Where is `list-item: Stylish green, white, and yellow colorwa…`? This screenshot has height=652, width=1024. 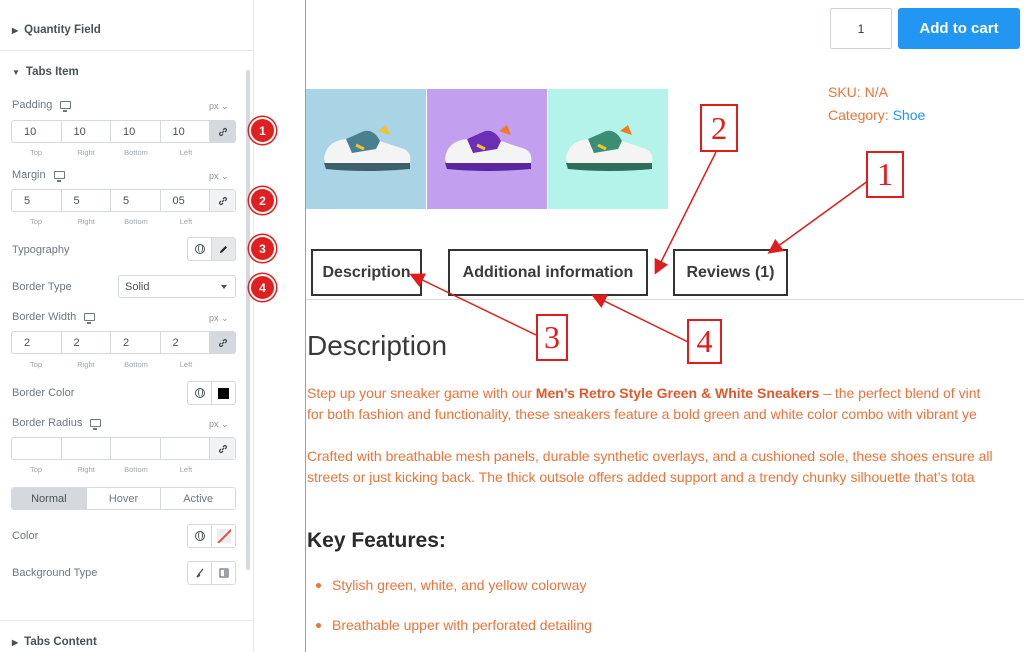
list-item: Stylish green, white, and yellow colorwa… is located at coordinates (451, 585).